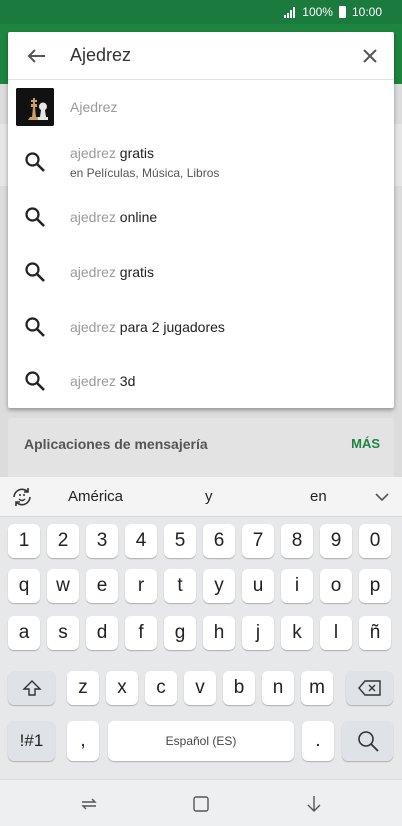 This screenshot has height=826, width=402. Describe the element at coordinates (161, 688) in the screenshot. I see `key-c: c` at that location.